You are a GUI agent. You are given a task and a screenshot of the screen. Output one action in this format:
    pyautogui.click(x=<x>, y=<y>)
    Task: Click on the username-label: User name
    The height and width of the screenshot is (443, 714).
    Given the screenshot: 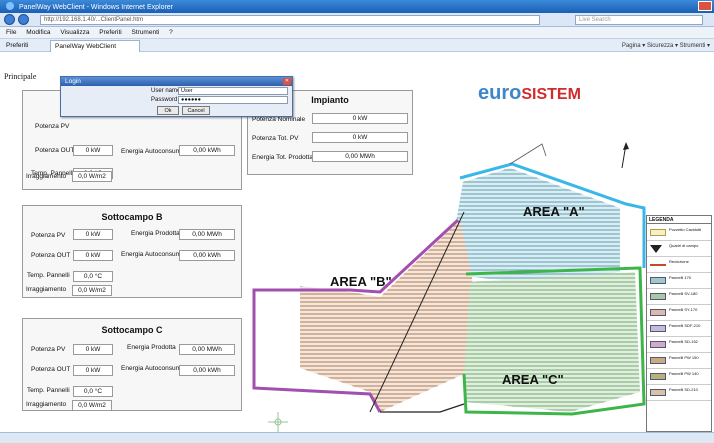 What is the action you would take?
    pyautogui.click(x=166, y=91)
    